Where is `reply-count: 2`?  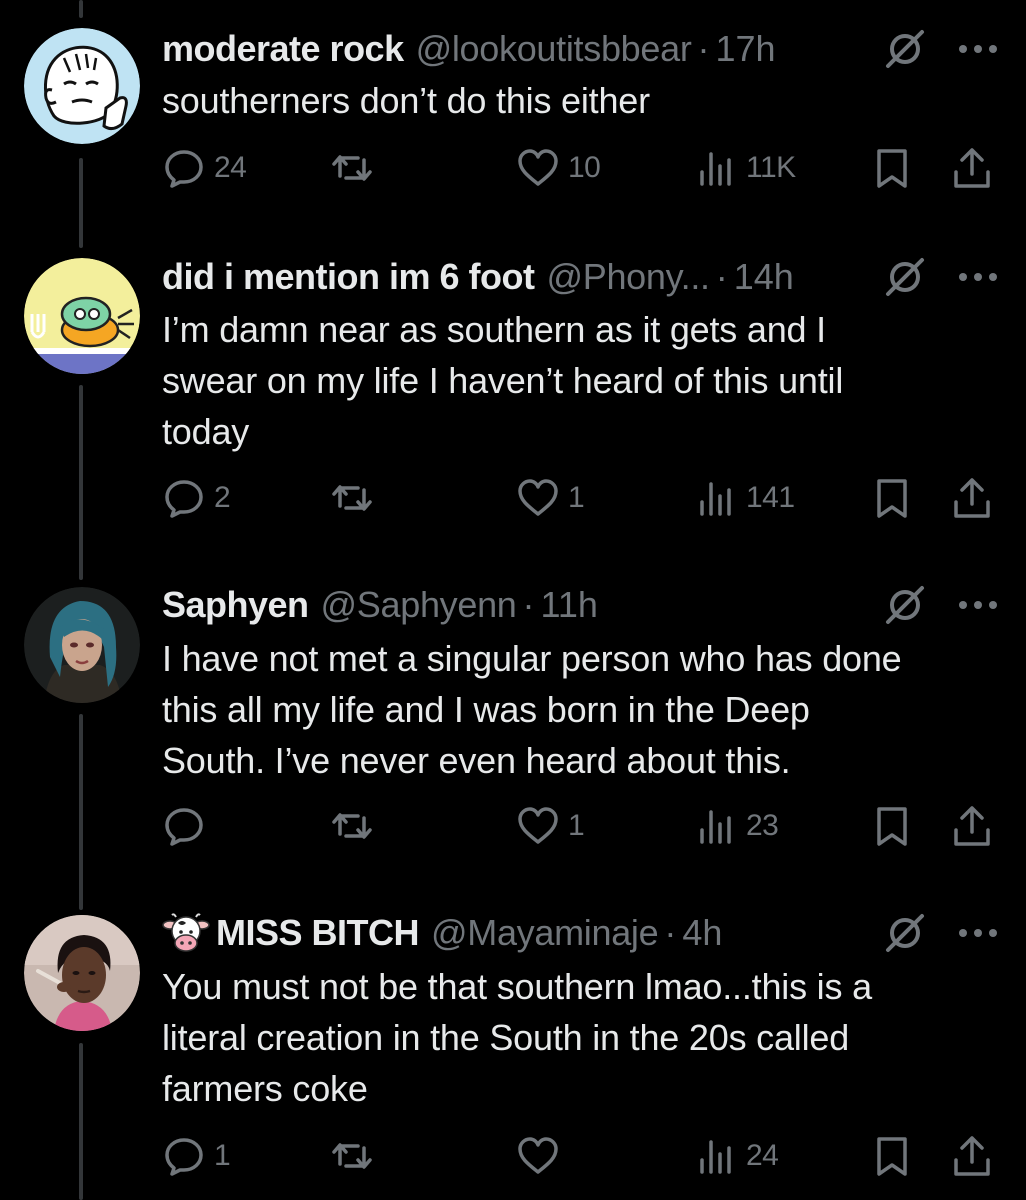
reply-count: 2 is located at coordinates (222, 497).